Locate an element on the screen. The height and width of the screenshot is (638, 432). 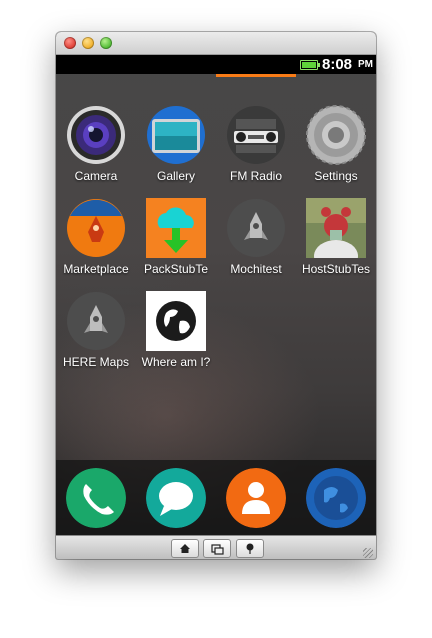
photo-person-icon is located at coordinates (336, 228).